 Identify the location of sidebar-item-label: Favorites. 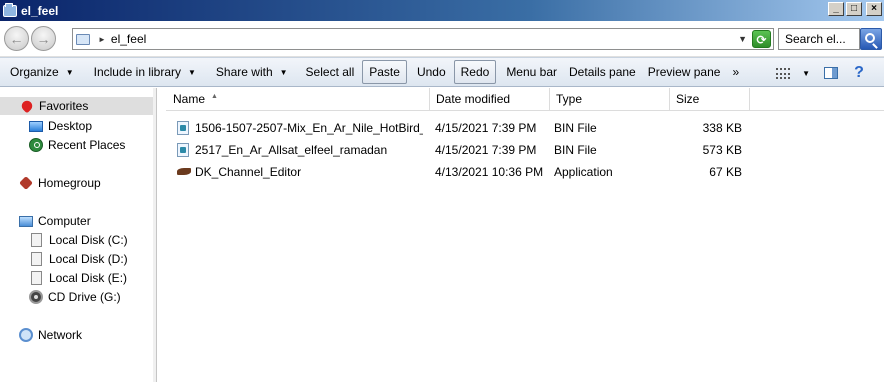
(64, 106).